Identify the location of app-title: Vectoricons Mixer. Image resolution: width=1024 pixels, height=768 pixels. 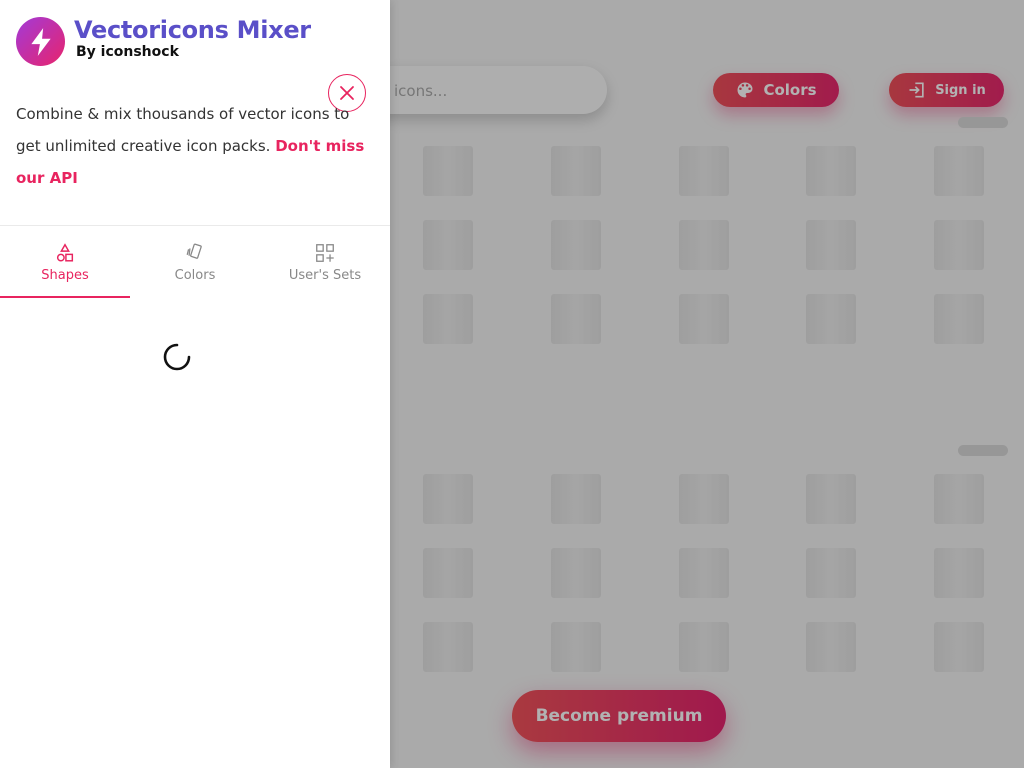
(192, 30).